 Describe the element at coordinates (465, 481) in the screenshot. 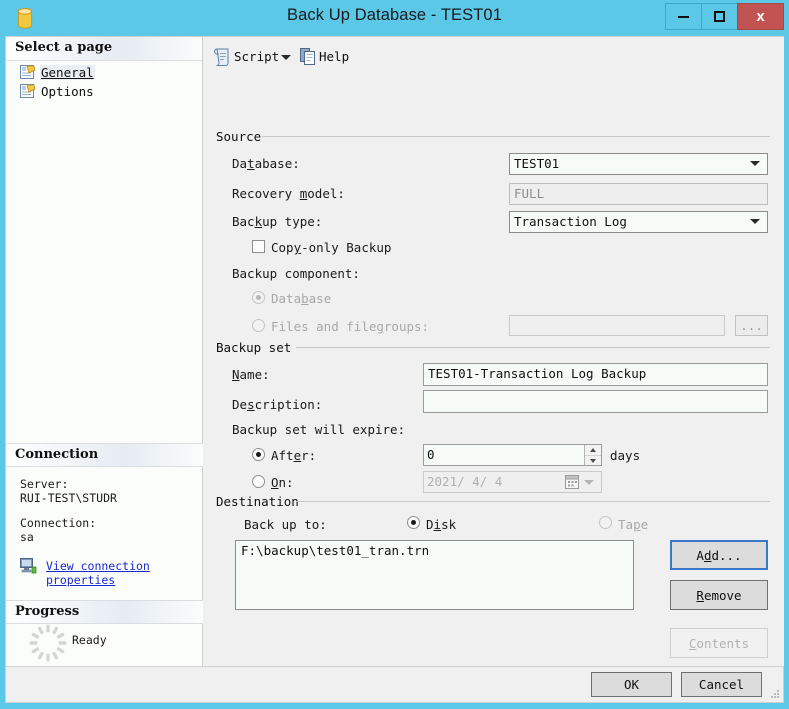

I see `expire-on-date-value: 2021/ 4/ 4` at that location.